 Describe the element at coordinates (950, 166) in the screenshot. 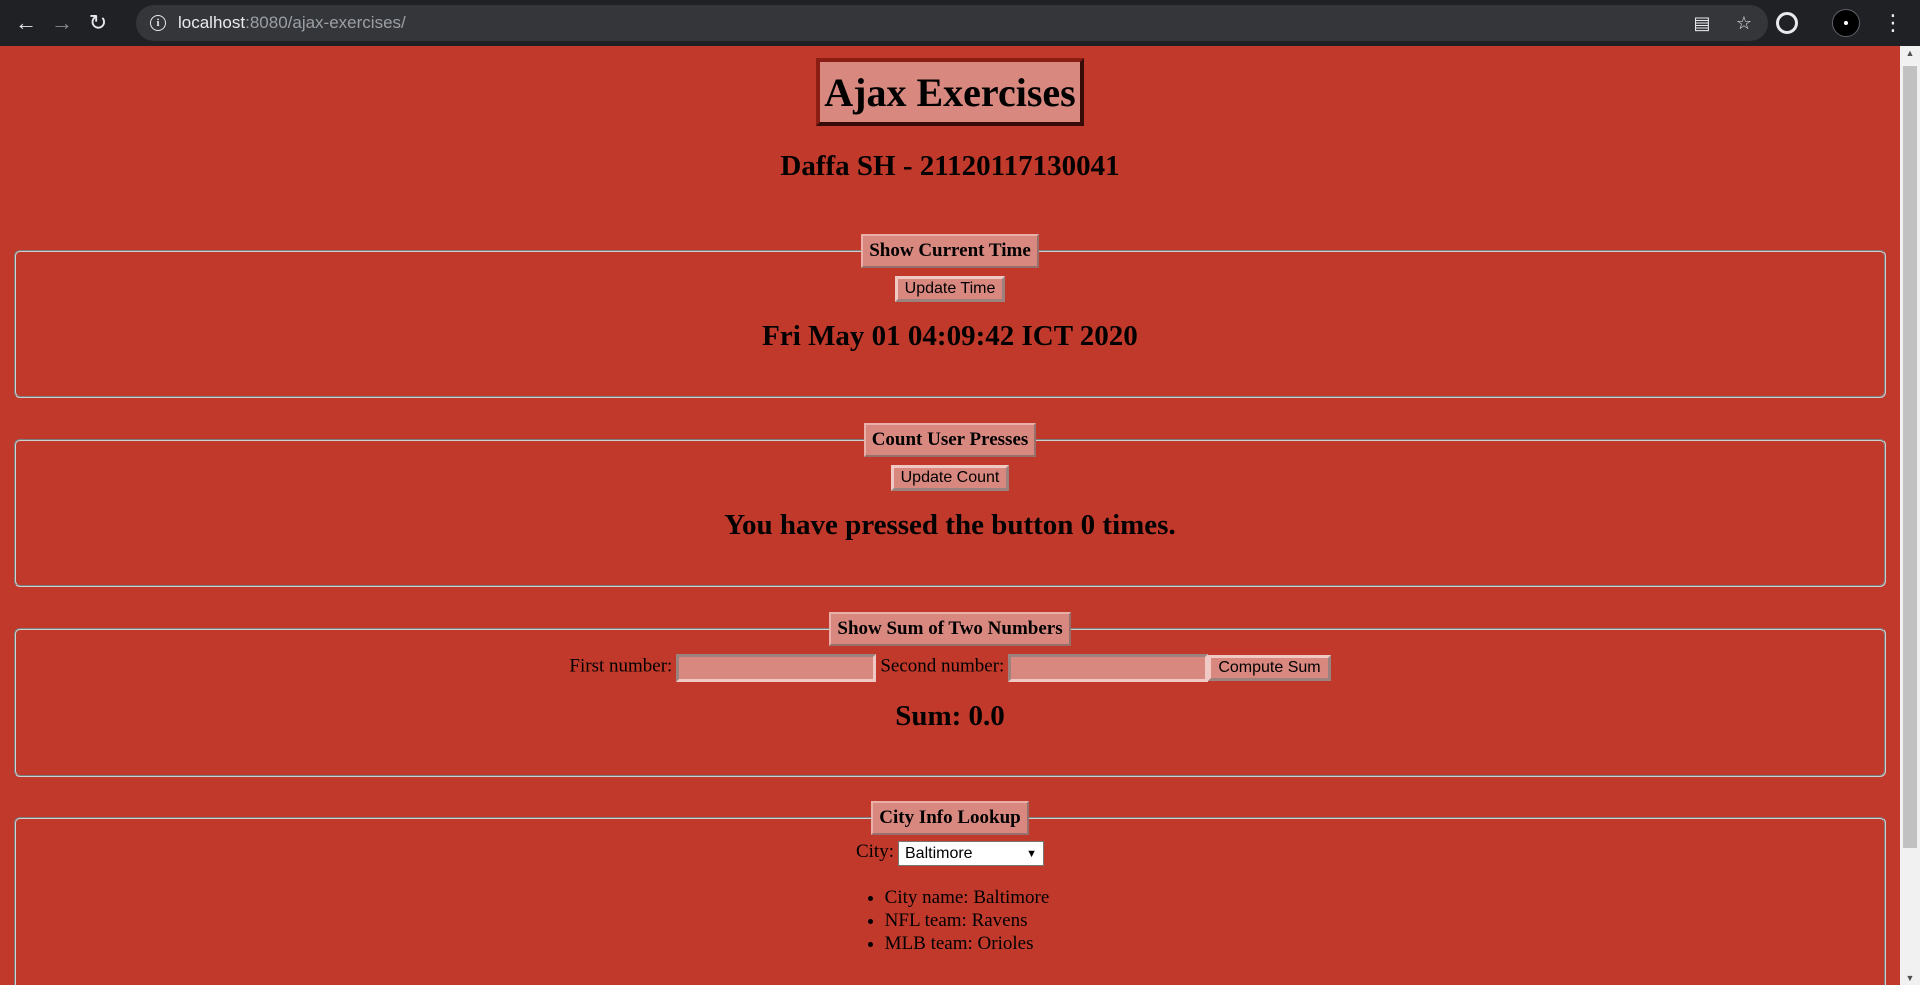

I see `page-subtitle: Daffa SH - 21120117130041` at that location.